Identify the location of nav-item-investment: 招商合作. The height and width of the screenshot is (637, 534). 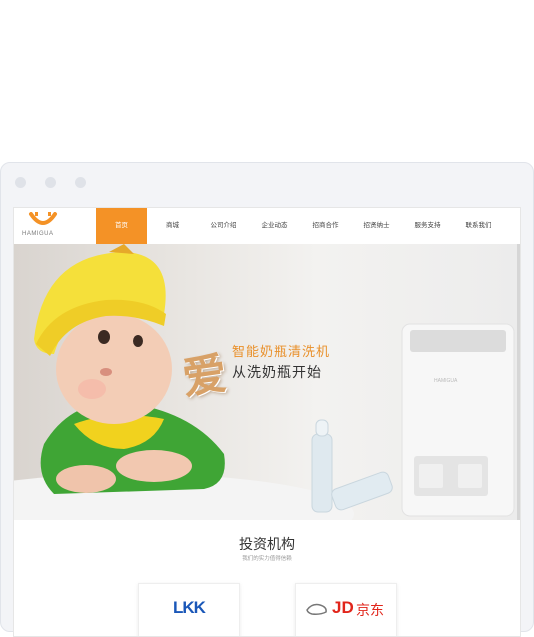
(325, 226).